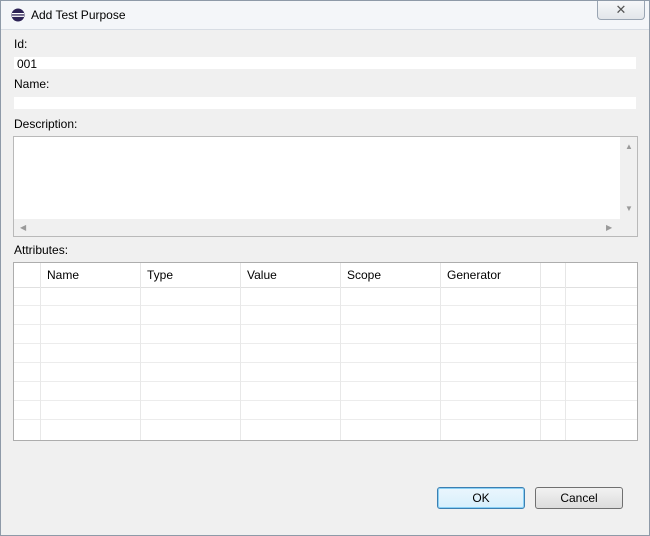  What do you see at coordinates (18, 15) in the screenshot?
I see `eclipse-icon` at bounding box center [18, 15].